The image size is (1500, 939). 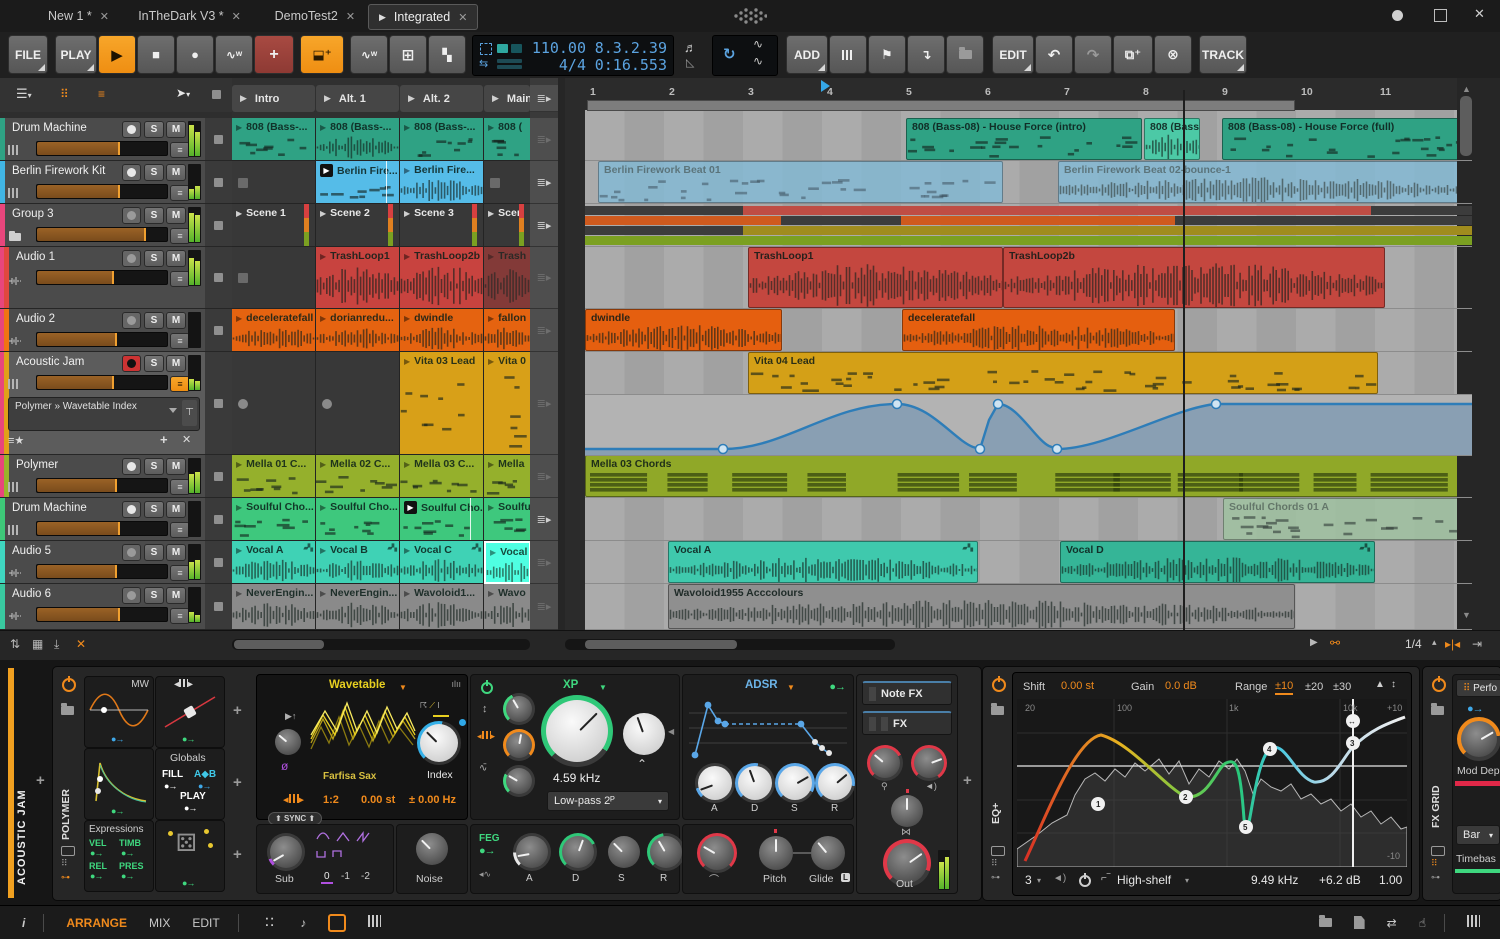 What do you see at coordinates (218, 607) in the screenshot?
I see `track-stop-clips-button` at bounding box center [218, 607].